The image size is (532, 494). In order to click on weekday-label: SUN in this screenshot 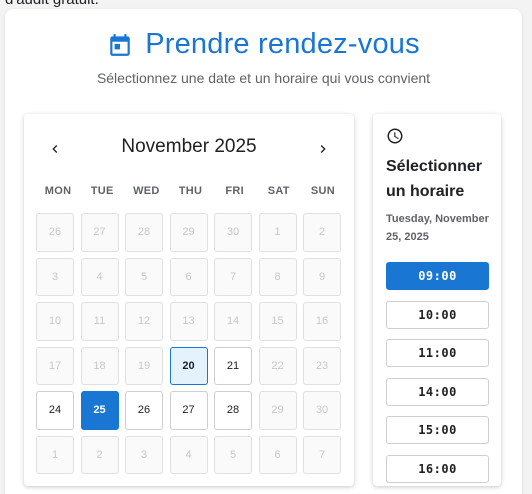, I will do `click(322, 191)`.